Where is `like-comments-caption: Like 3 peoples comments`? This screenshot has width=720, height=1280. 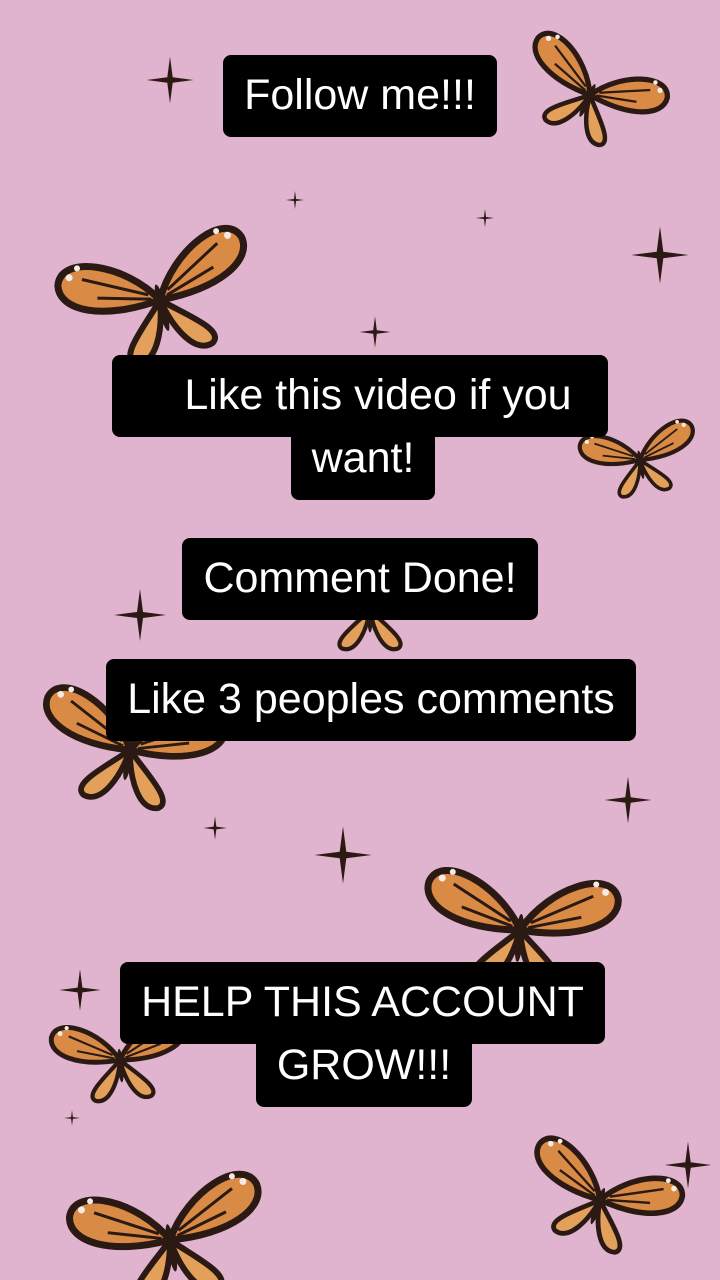
like-comments-caption: Like 3 peoples comments is located at coordinates (360, 700).